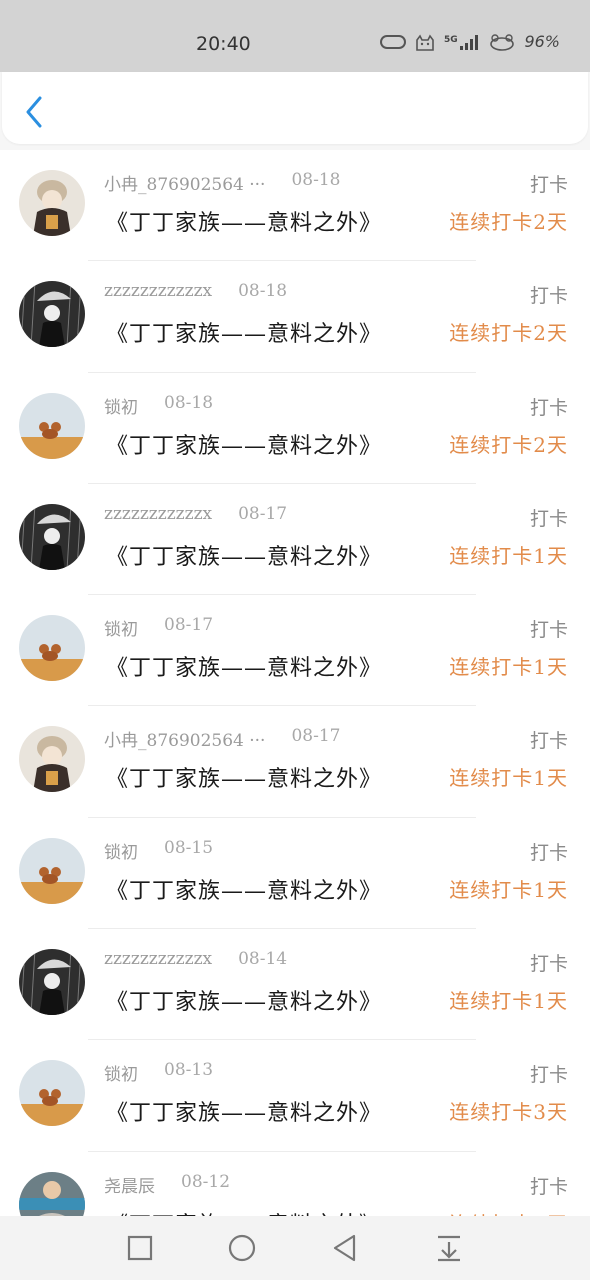  I want to click on status-icons: 5G 96%, so click(470, 41).